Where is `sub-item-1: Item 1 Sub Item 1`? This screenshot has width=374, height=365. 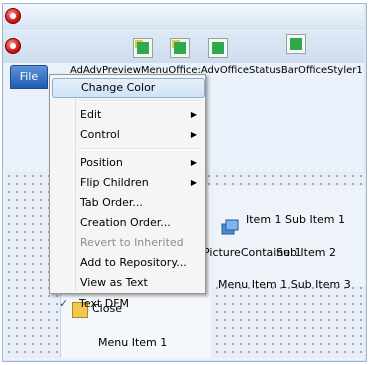 sub-item-1: Item 1 Sub Item 1 is located at coordinates (295, 219).